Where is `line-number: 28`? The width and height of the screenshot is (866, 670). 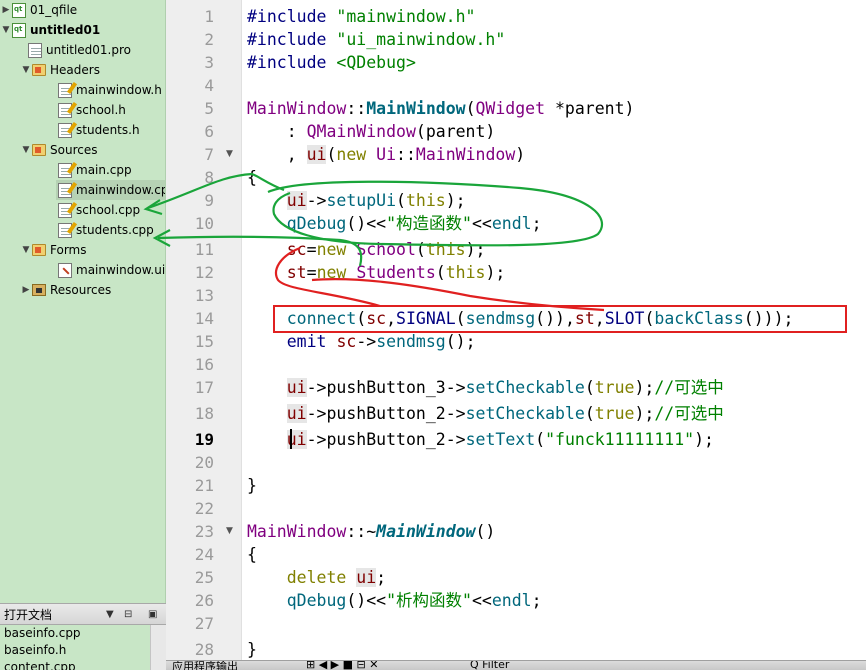 line-number: 28 is located at coordinates (204, 649).